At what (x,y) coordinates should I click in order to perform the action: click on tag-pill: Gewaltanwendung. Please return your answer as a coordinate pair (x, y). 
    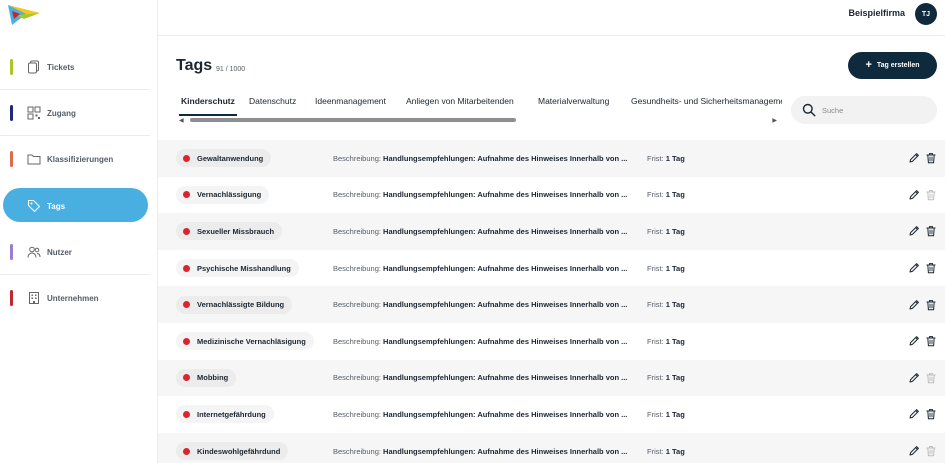
    Looking at the image, I should click on (224, 158).